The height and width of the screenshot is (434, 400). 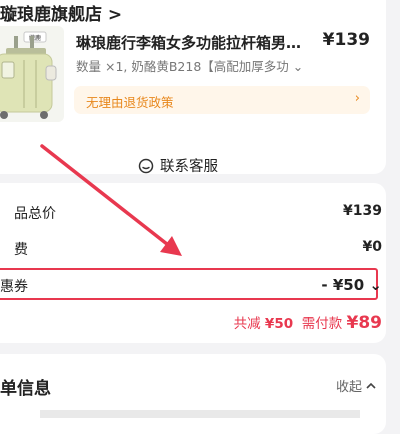 What do you see at coordinates (14, 287) in the screenshot?
I see `coupon-label: 惠券` at bounding box center [14, 287].